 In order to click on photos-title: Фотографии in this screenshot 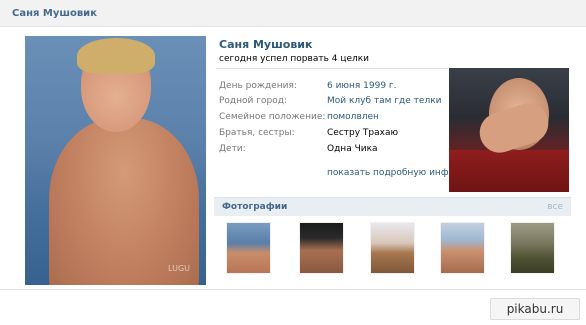, I will do `click(254, 207)`.